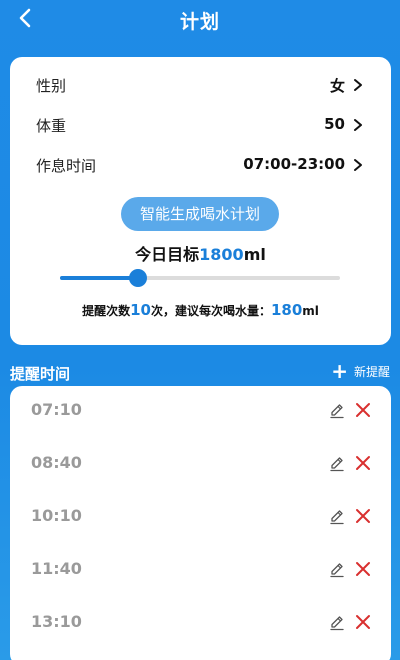 The image size is (400, 660). I want to click on target-prefix: 今日目标, so click(167, 254).